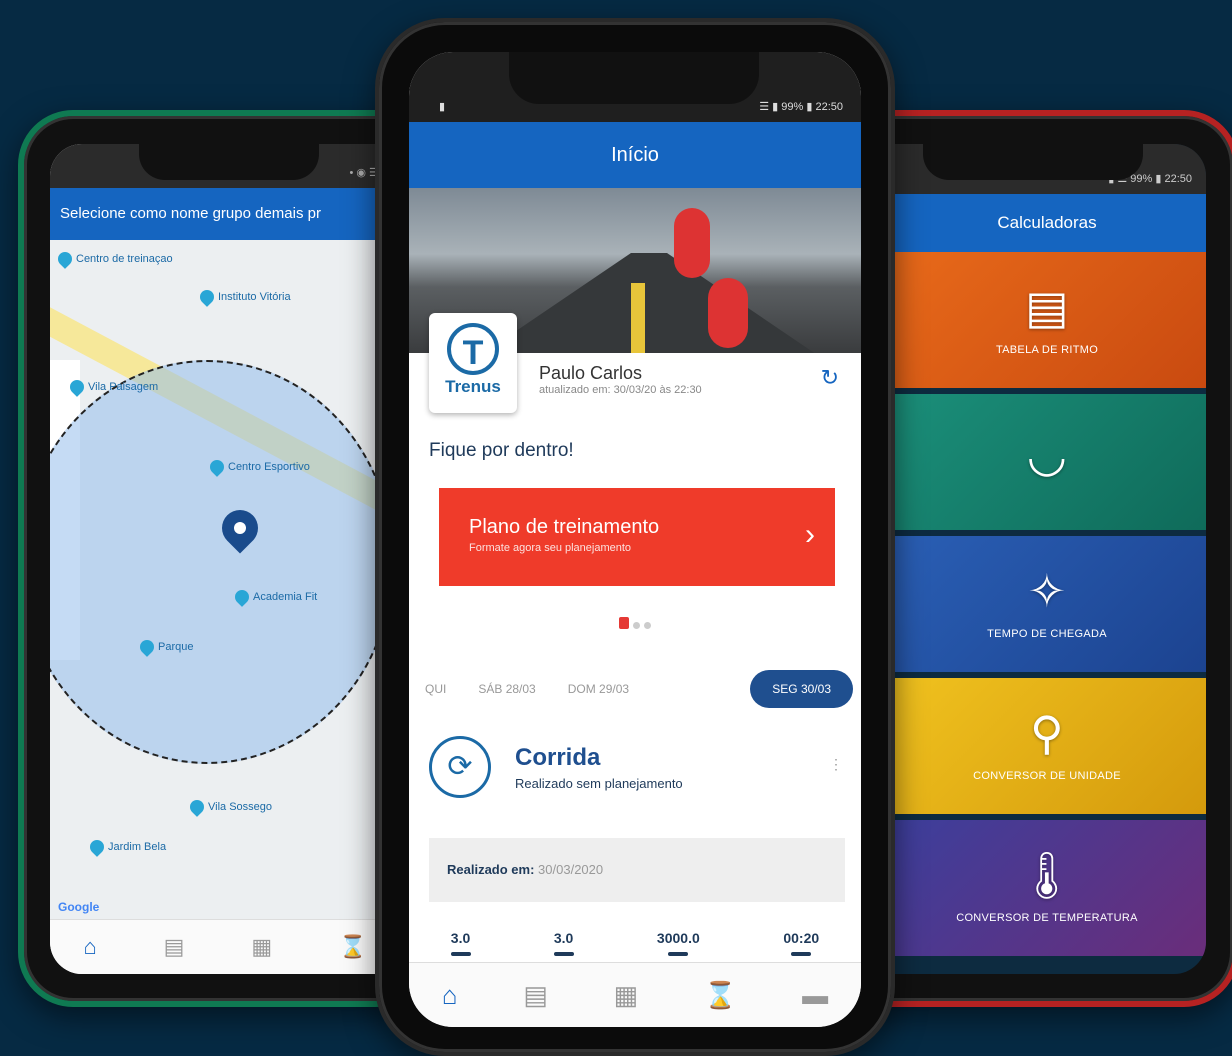 The height and width of the screenshot is (1056, 1232). What do you see at coordinates (165, 647) in the screenshot?
I see `map-poi: Parque` at bounding box center [165, 647].